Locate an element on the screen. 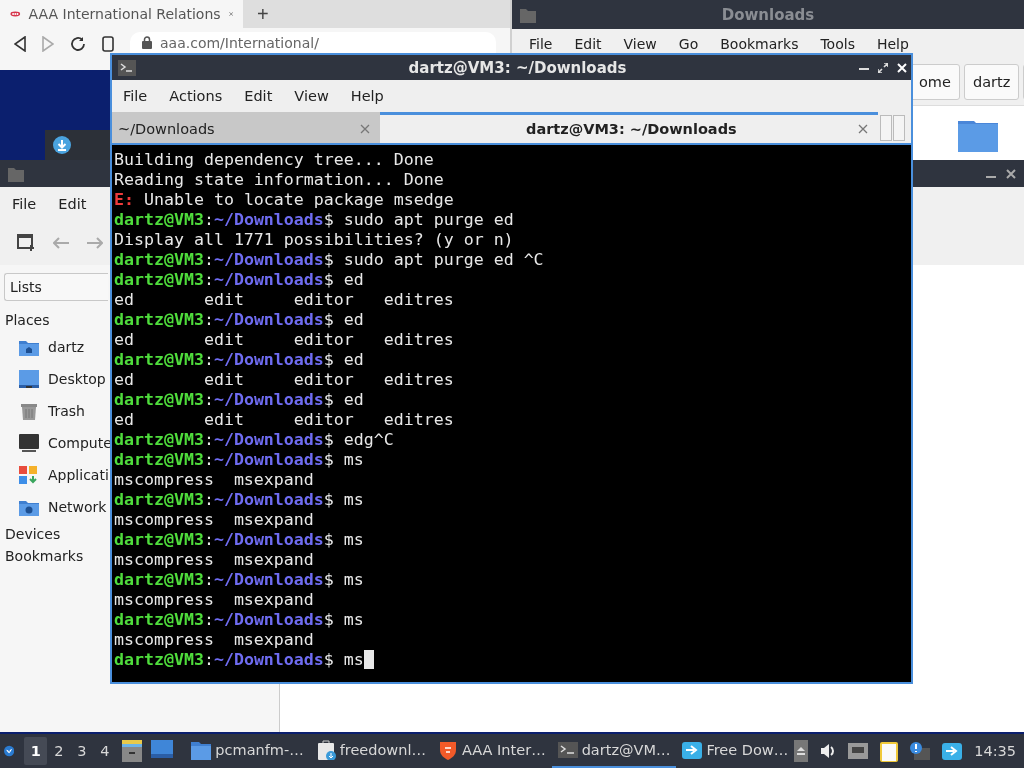 The width and height of the screenshot is (1024, 768). workspace-button: 3 is located at coordinates (82, 751).